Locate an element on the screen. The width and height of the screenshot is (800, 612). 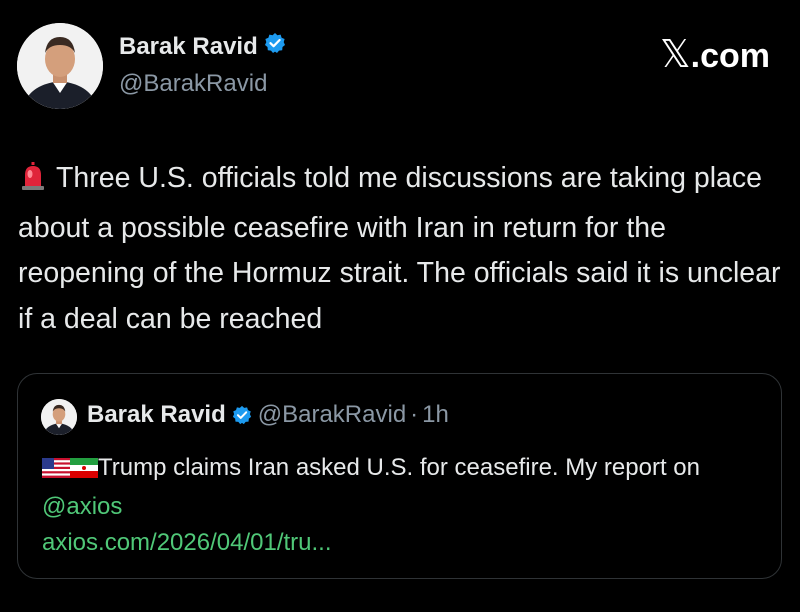
quoted-author-name: Barak Ravid is located at coordinates (156, 415).